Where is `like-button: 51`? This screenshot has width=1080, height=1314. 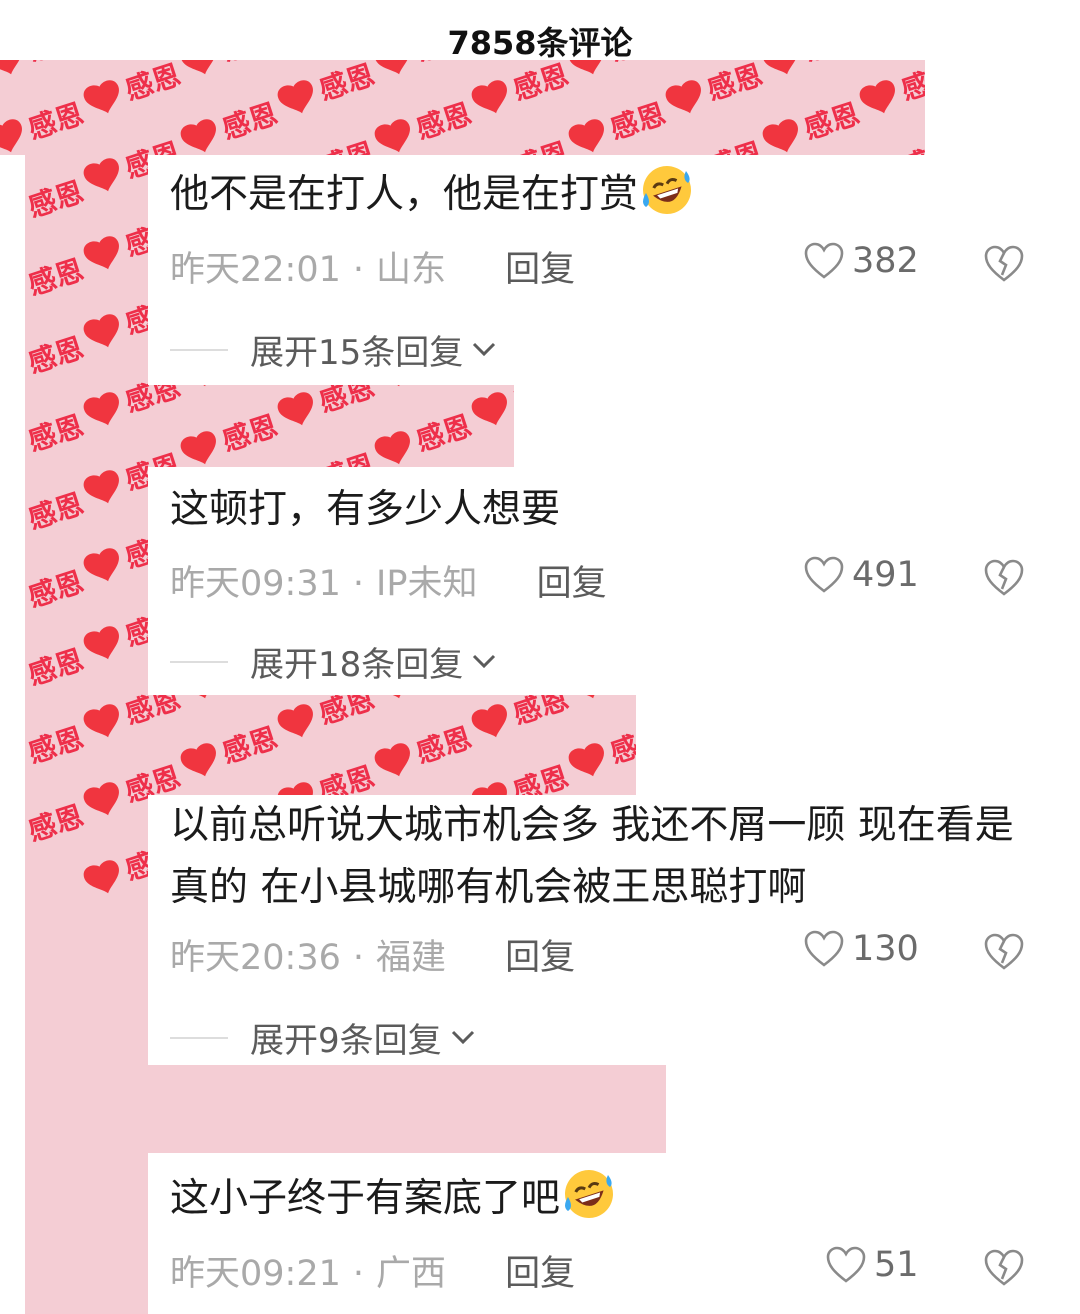
like-button: 51 is located at coordinates (872, 1265).